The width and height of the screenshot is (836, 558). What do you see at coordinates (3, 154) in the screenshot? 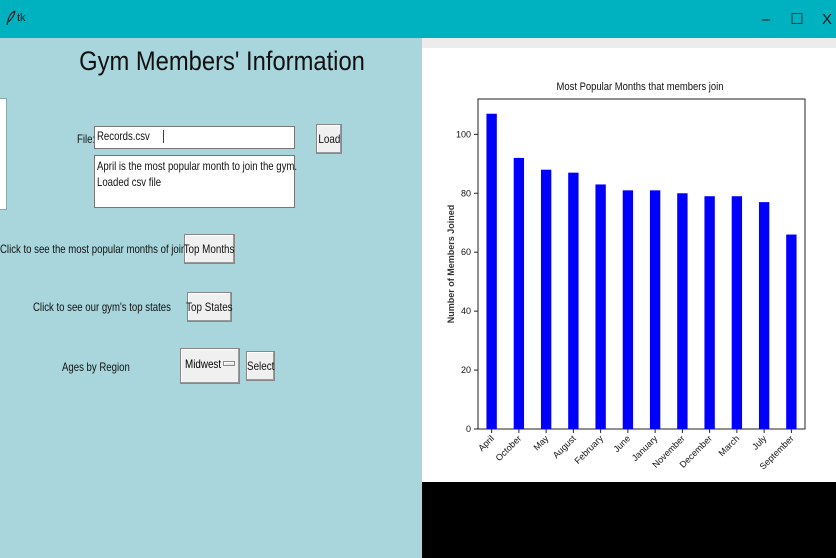
I see `side-box` at bounding box center [3, 154].